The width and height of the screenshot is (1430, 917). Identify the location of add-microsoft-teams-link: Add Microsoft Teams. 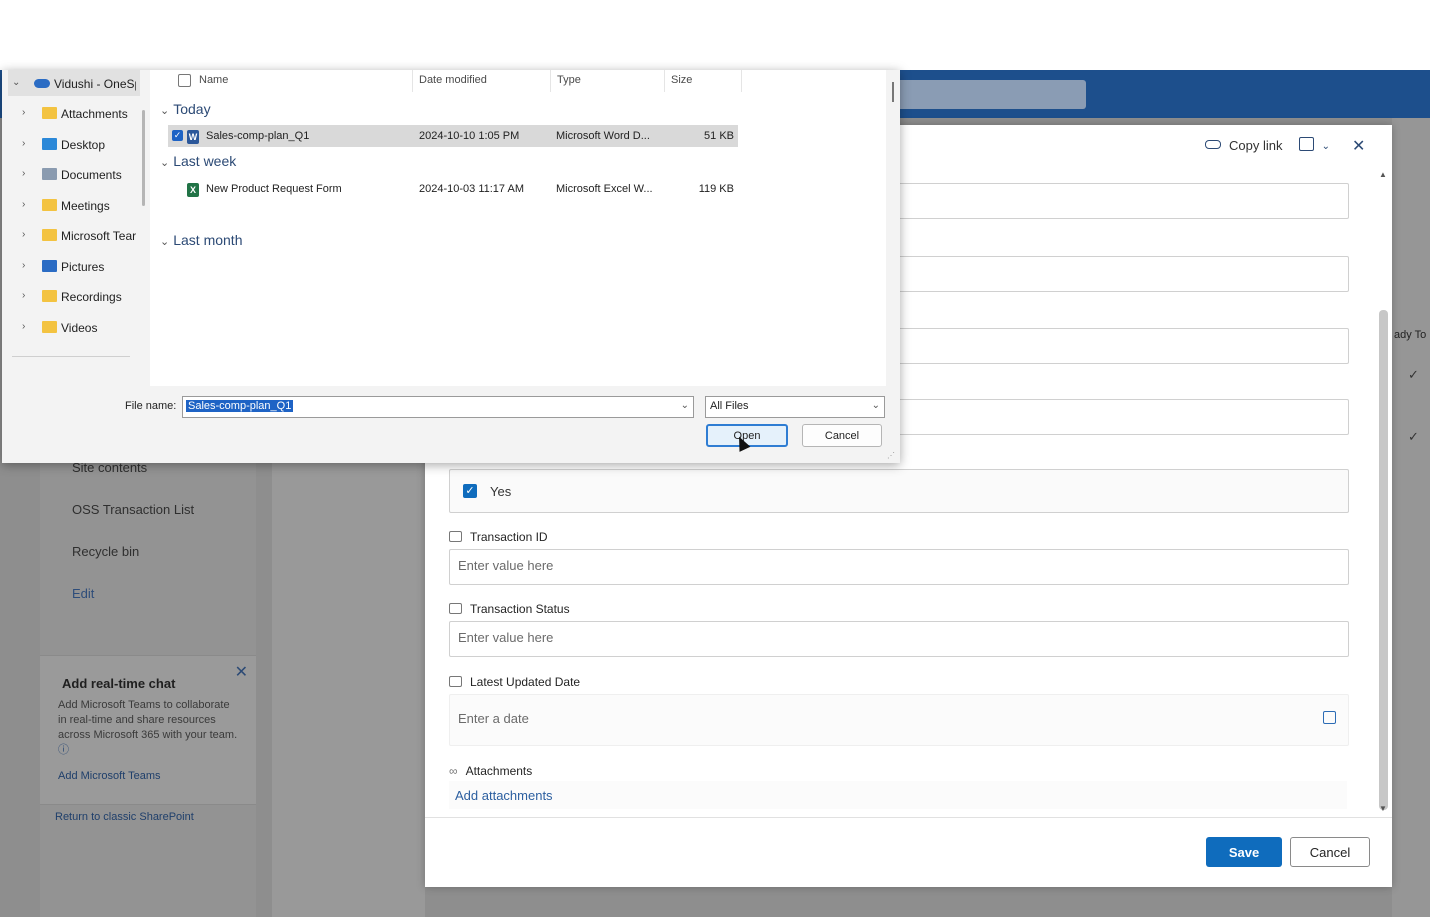
(109, 776).